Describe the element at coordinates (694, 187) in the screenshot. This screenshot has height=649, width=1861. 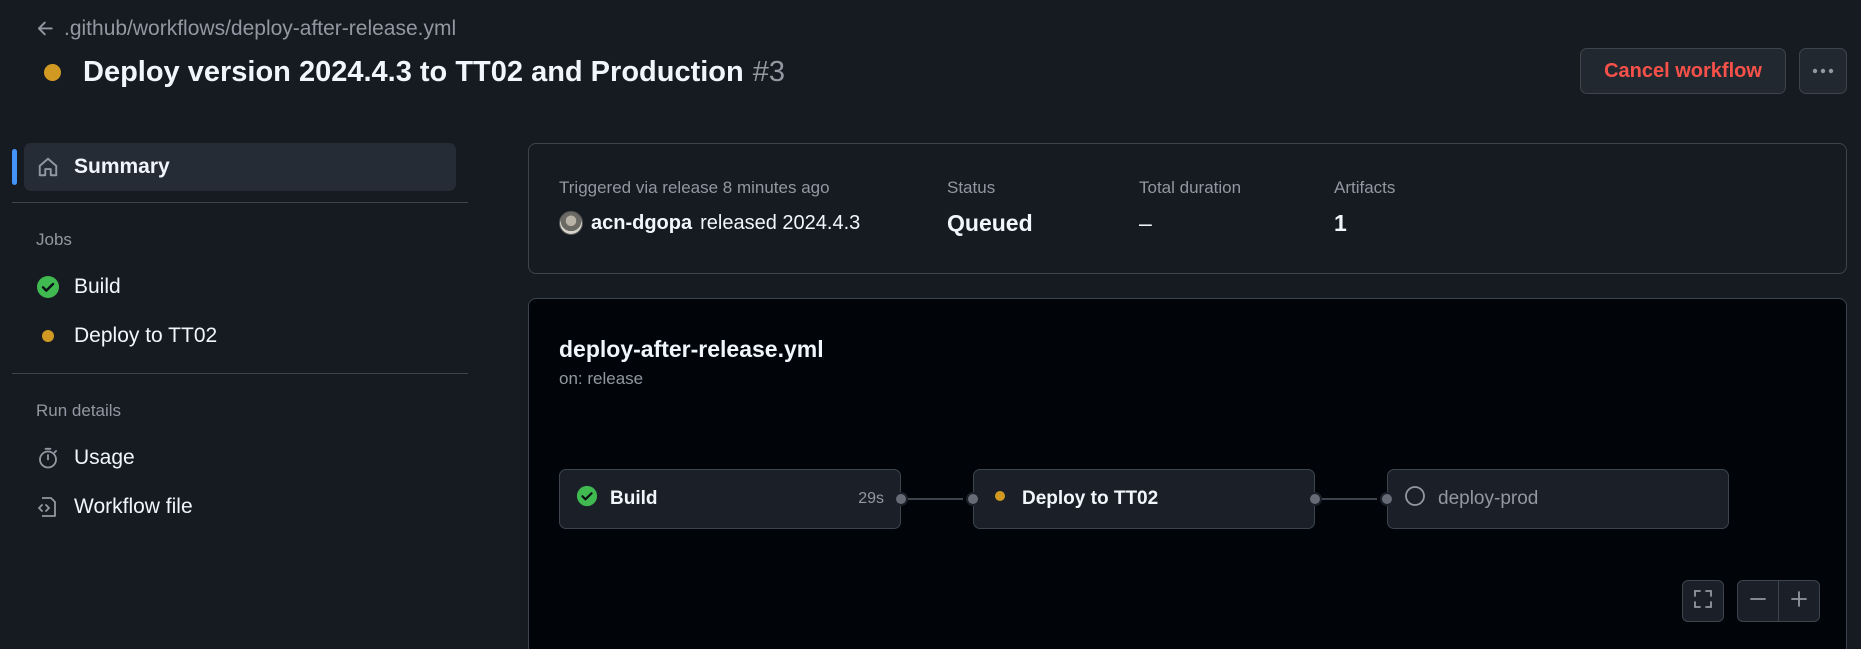
I see `trigger-label: Triggered via release 8 minutes ago` at that location.